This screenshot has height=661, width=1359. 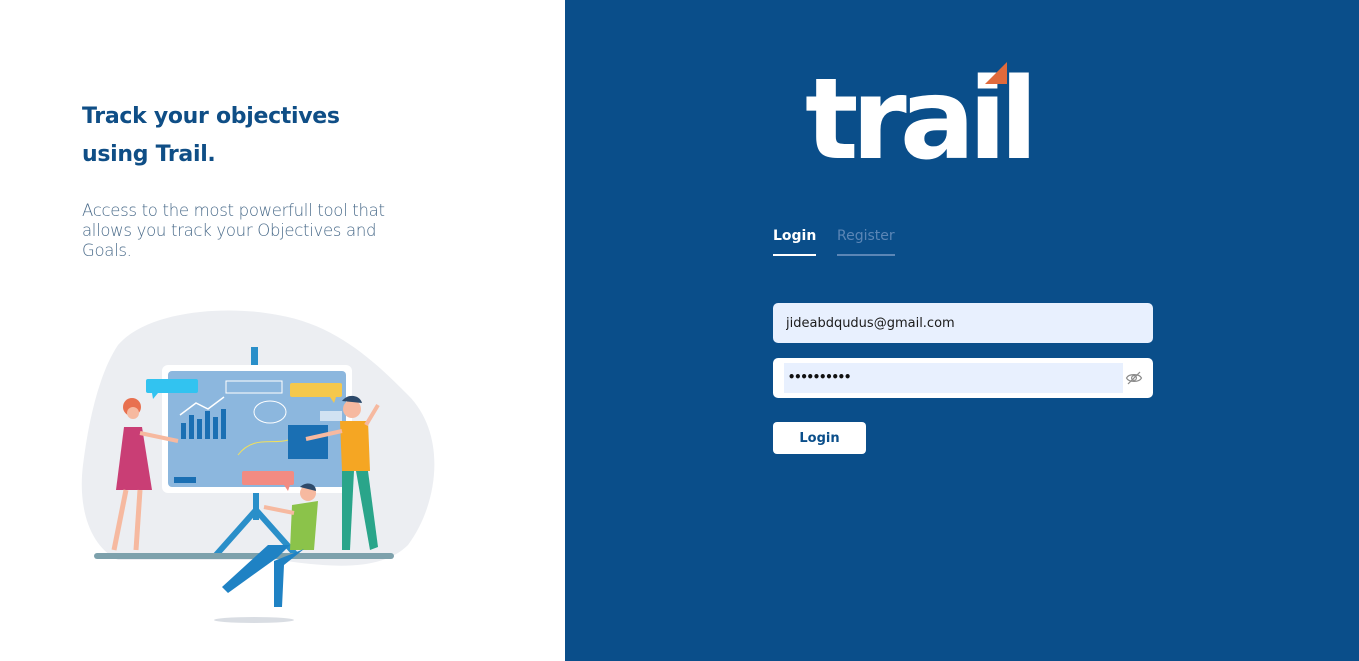 I want to click on eye-slash-icon, so click(x=1134, y=378).